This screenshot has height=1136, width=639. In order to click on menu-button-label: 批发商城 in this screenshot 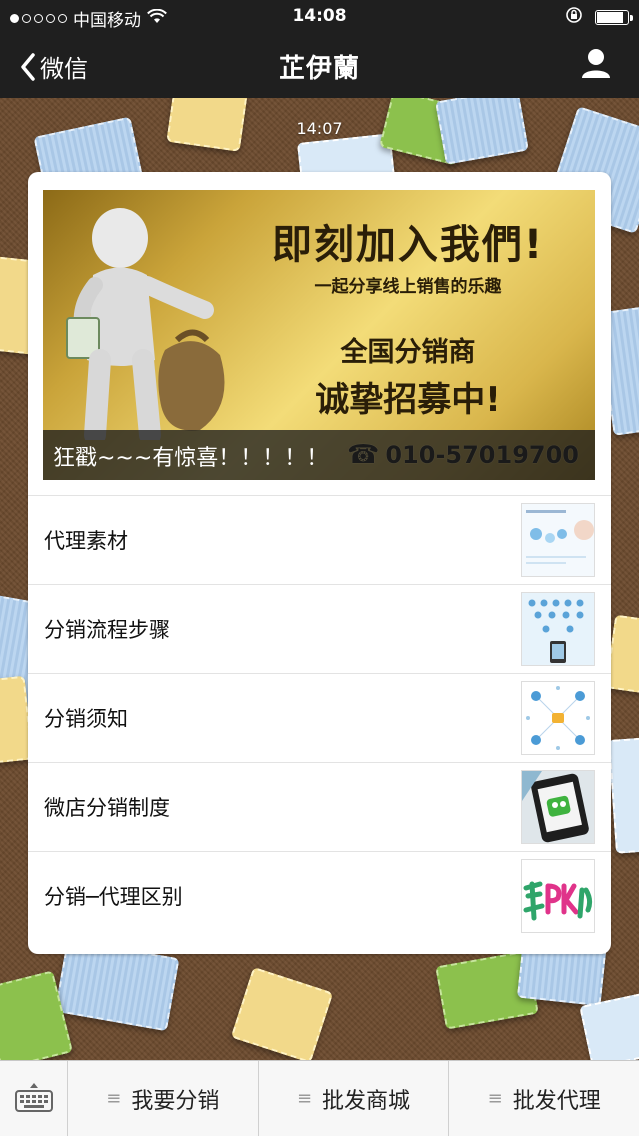, I will do `click(366, 1101)`.